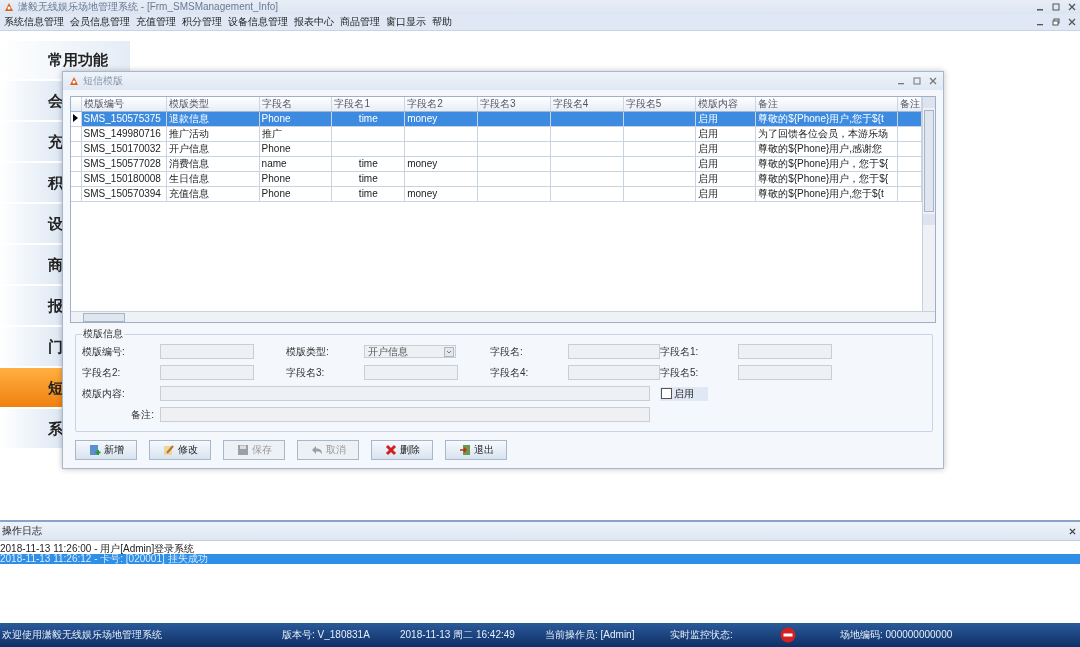 This screenshot has height=647, width=1080. I want to click on menu-item: 会员信息管理, so click(100, 22).